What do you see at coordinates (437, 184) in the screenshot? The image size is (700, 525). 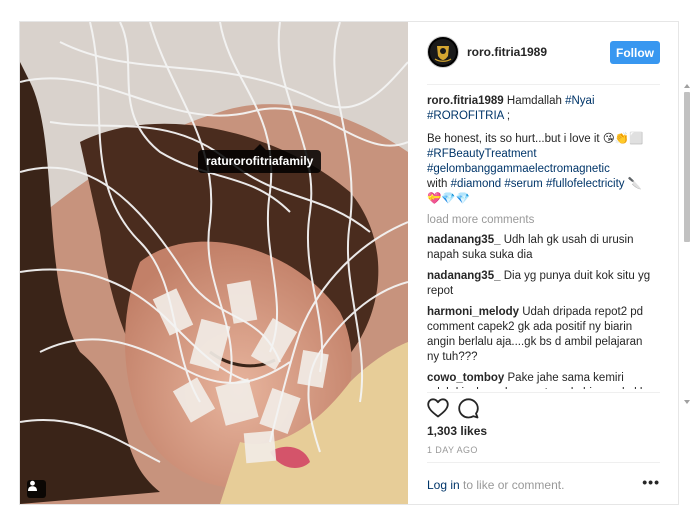 I see `caption-text: with` at bounding box center [437, 184].